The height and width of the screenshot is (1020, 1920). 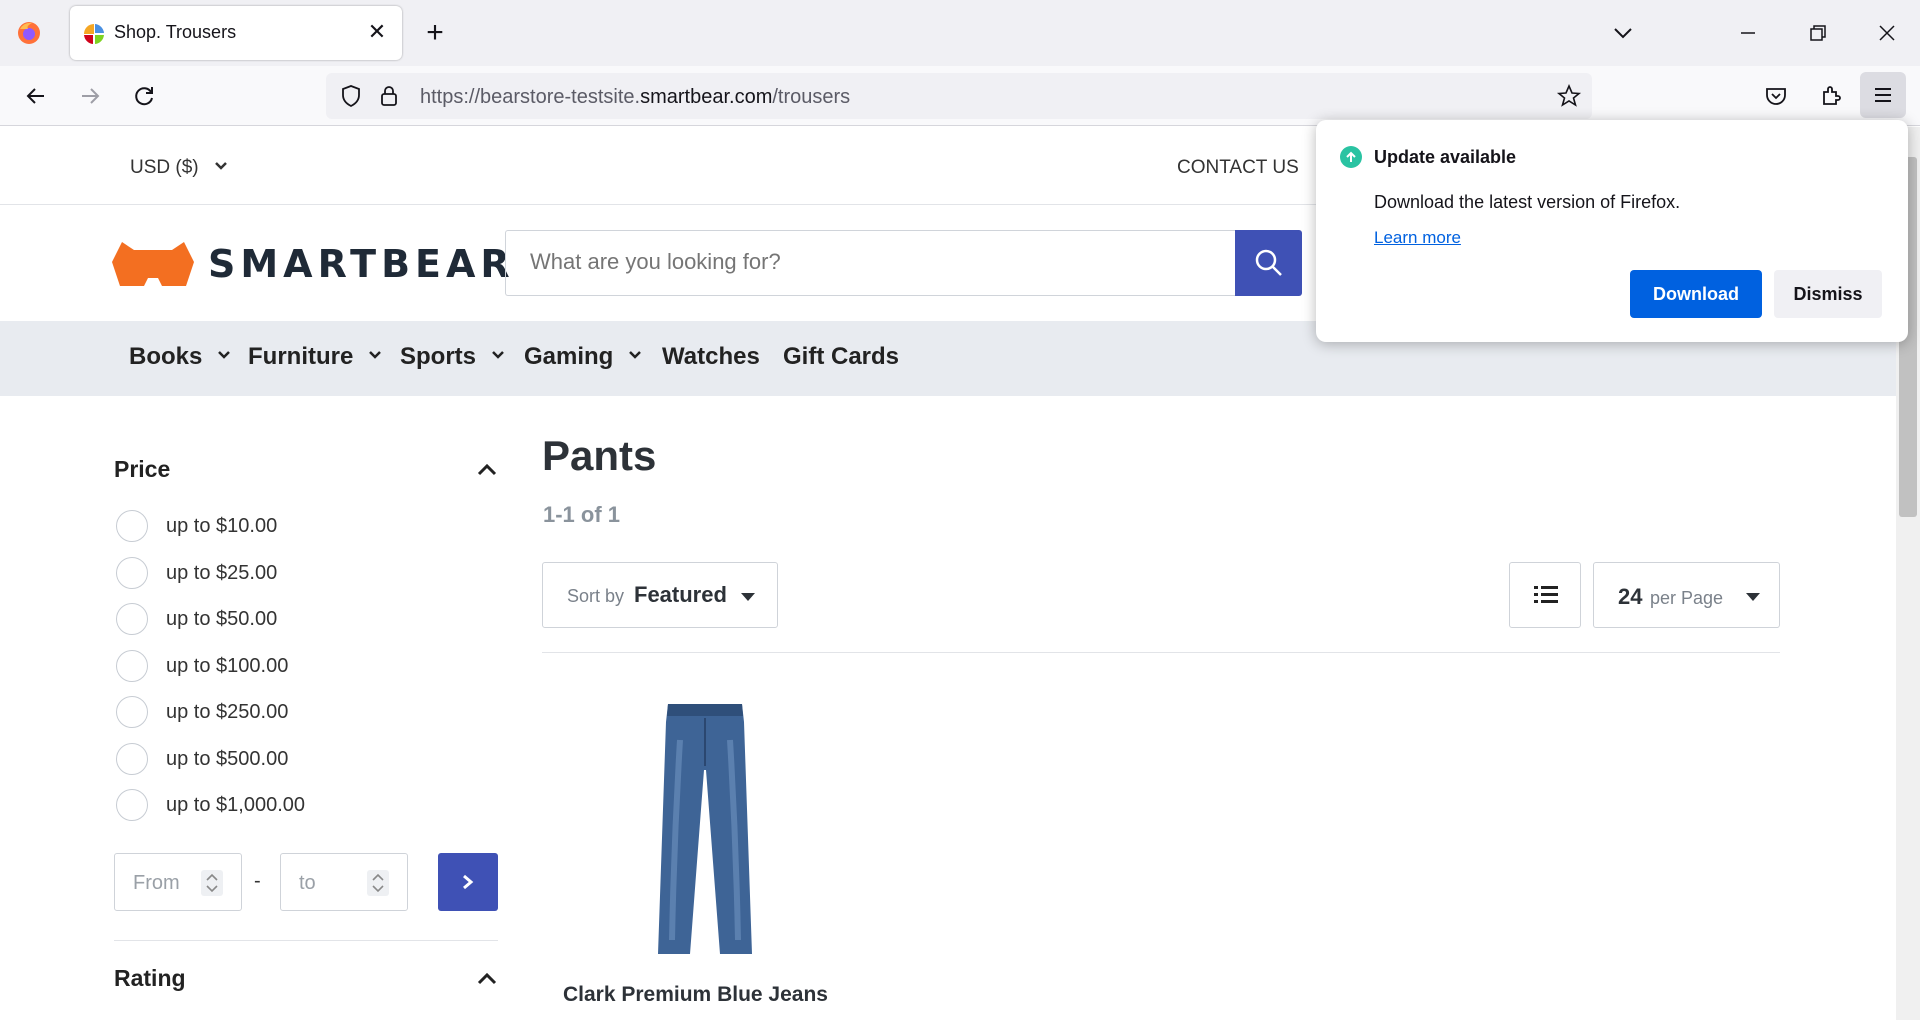 What do you see at coordinates (811, 97) in the screenshot?
I see `url-path: /trousers` at bounding box center [811, 97].